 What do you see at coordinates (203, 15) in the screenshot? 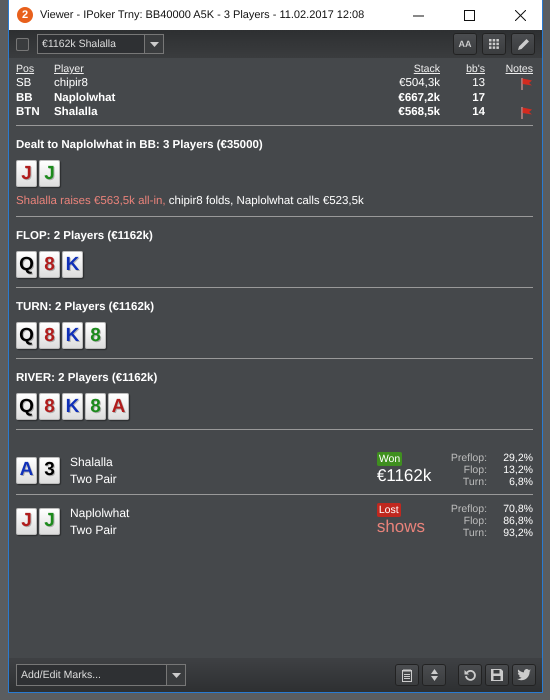
I see `window-title: Viewer - IPoker Trny: BB40000 A5K - 3 Players - 11.02.2017 12:08` at bounding box center [203, 15].